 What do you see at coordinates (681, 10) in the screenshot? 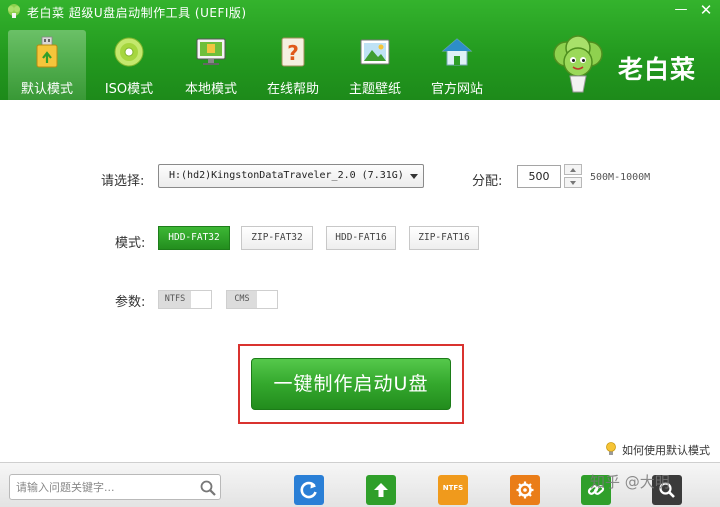
I see `minimize-button: —` at bounding box center [681, 10].